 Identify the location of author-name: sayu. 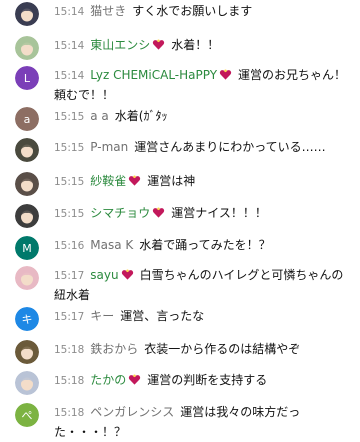
(111, 275).